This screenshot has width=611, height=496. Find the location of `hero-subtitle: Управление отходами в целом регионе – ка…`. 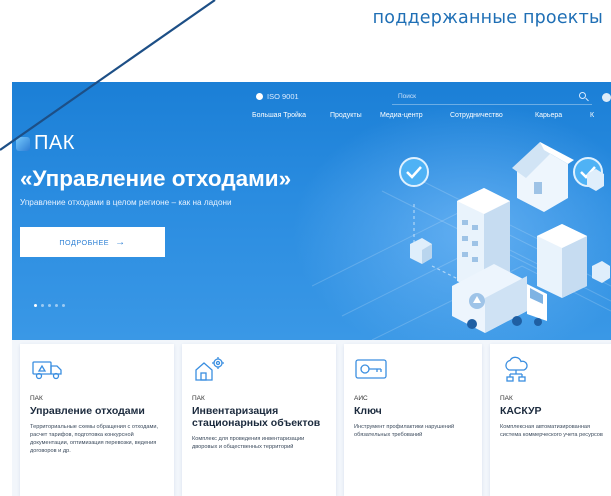

hero-subtitle: Управление отходами в целом регионе – ка… is located at coordinates (126, 202).